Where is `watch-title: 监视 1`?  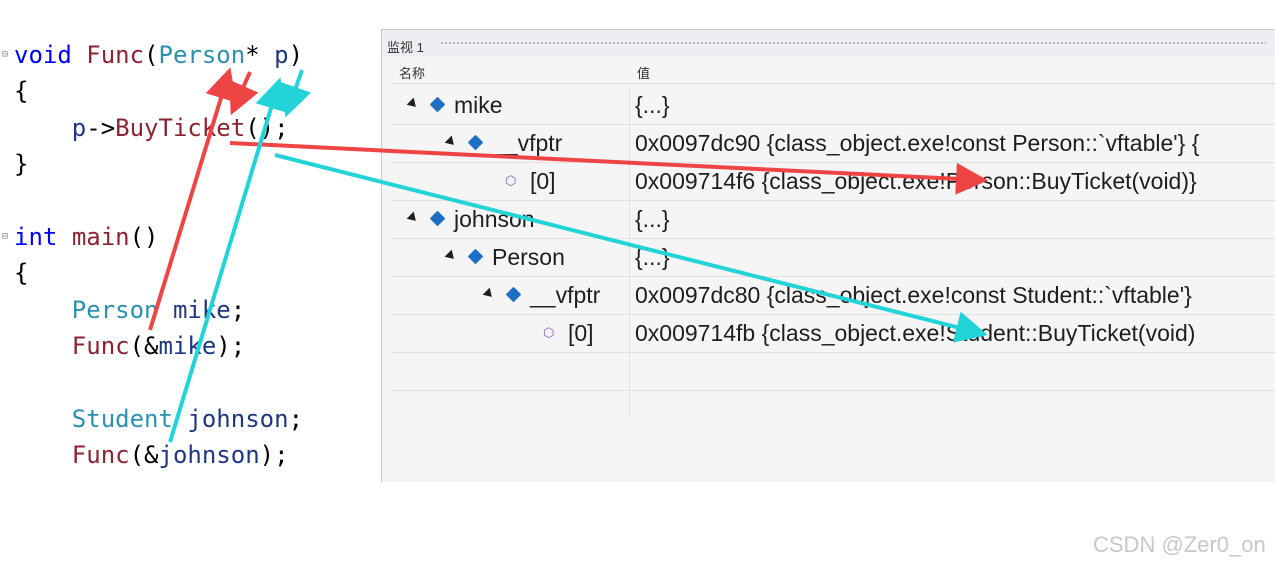 watch-title: 监视 1 is located at coordinates (405, 47).